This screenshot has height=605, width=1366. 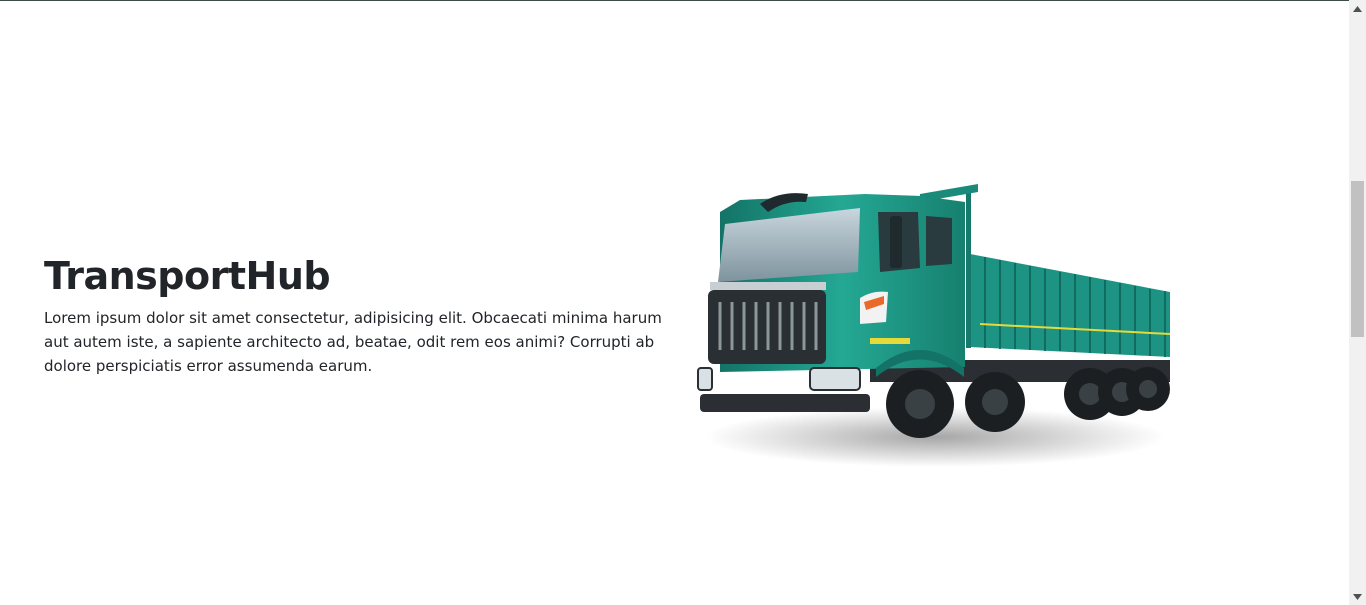 What do you see at coordinates (674, 0) in the screenshot?
I see `top-border` at bounding box center [674, 0].